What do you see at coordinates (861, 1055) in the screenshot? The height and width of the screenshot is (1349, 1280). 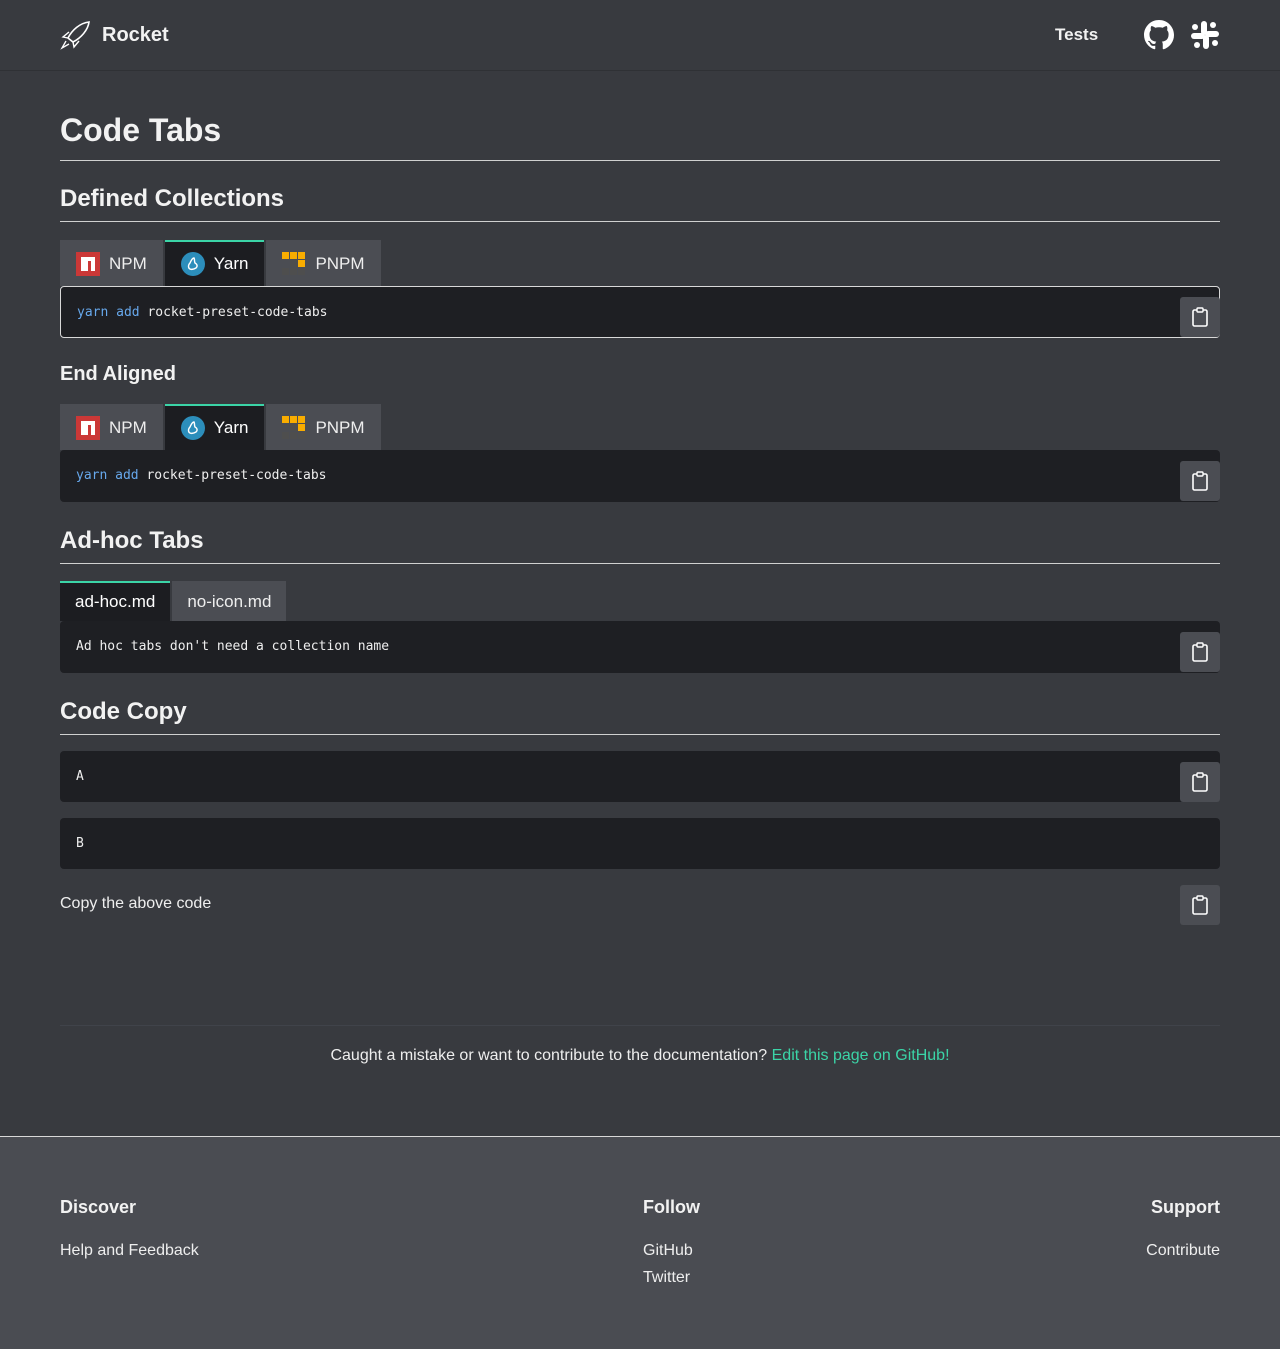 I see `edit-on-github-link: Edit this page on GitHub!` at bounding box center [861, 1055].